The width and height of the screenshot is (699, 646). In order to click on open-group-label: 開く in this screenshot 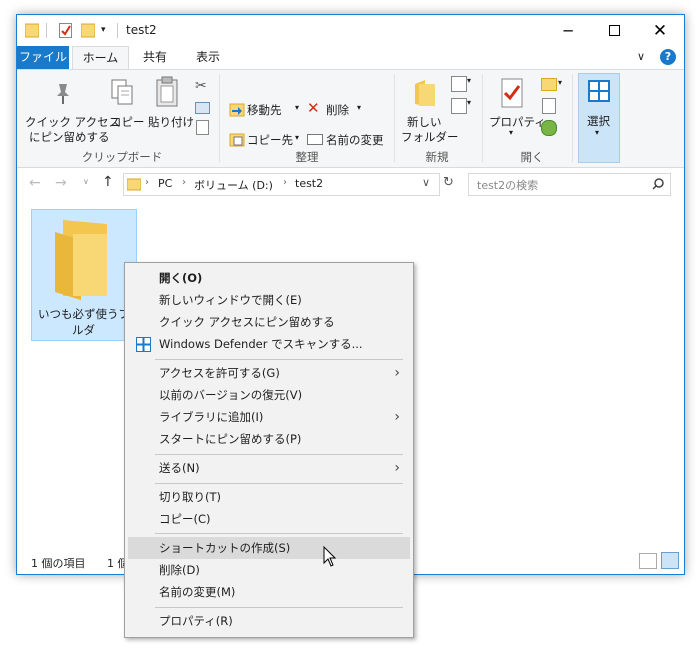, I will do `click(532, 157)`.